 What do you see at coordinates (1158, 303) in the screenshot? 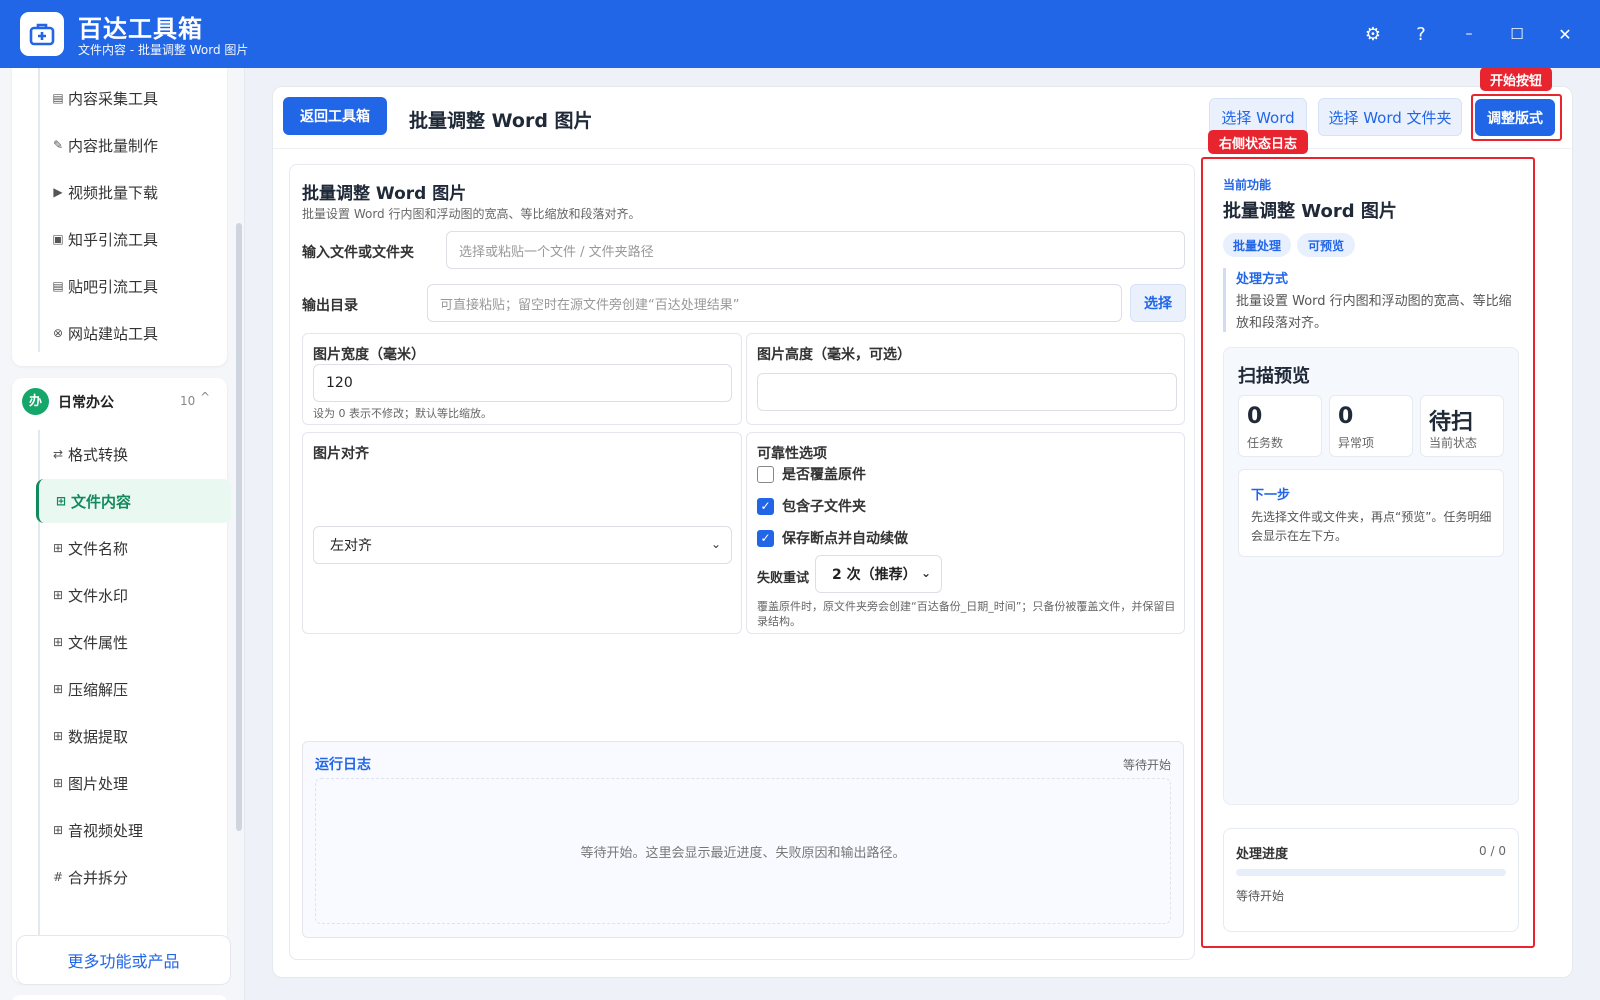
I see `output-select-button: 选择` at bounding box center [1158, 303].